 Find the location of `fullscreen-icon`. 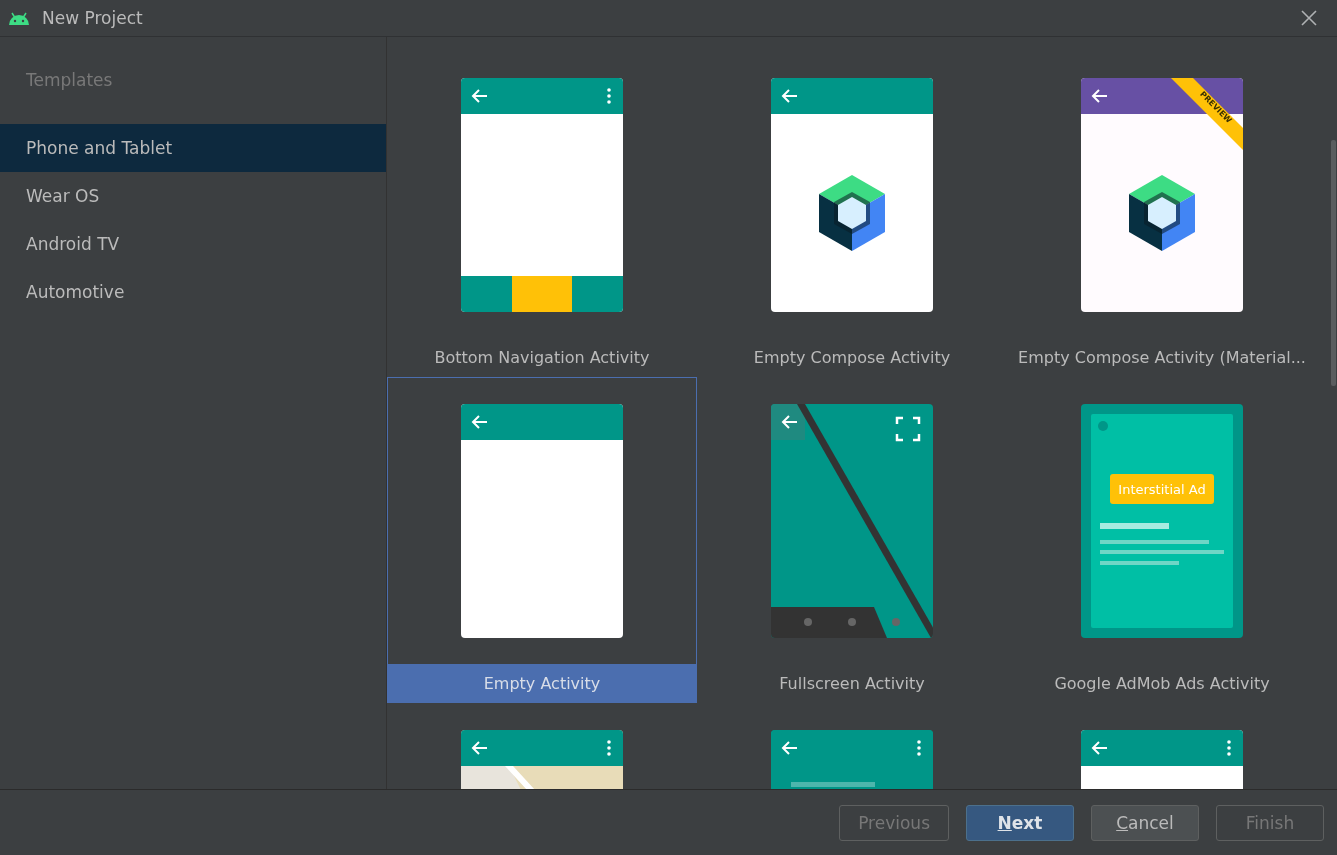

fullscreen-icon is located at coordinates (908, 429).